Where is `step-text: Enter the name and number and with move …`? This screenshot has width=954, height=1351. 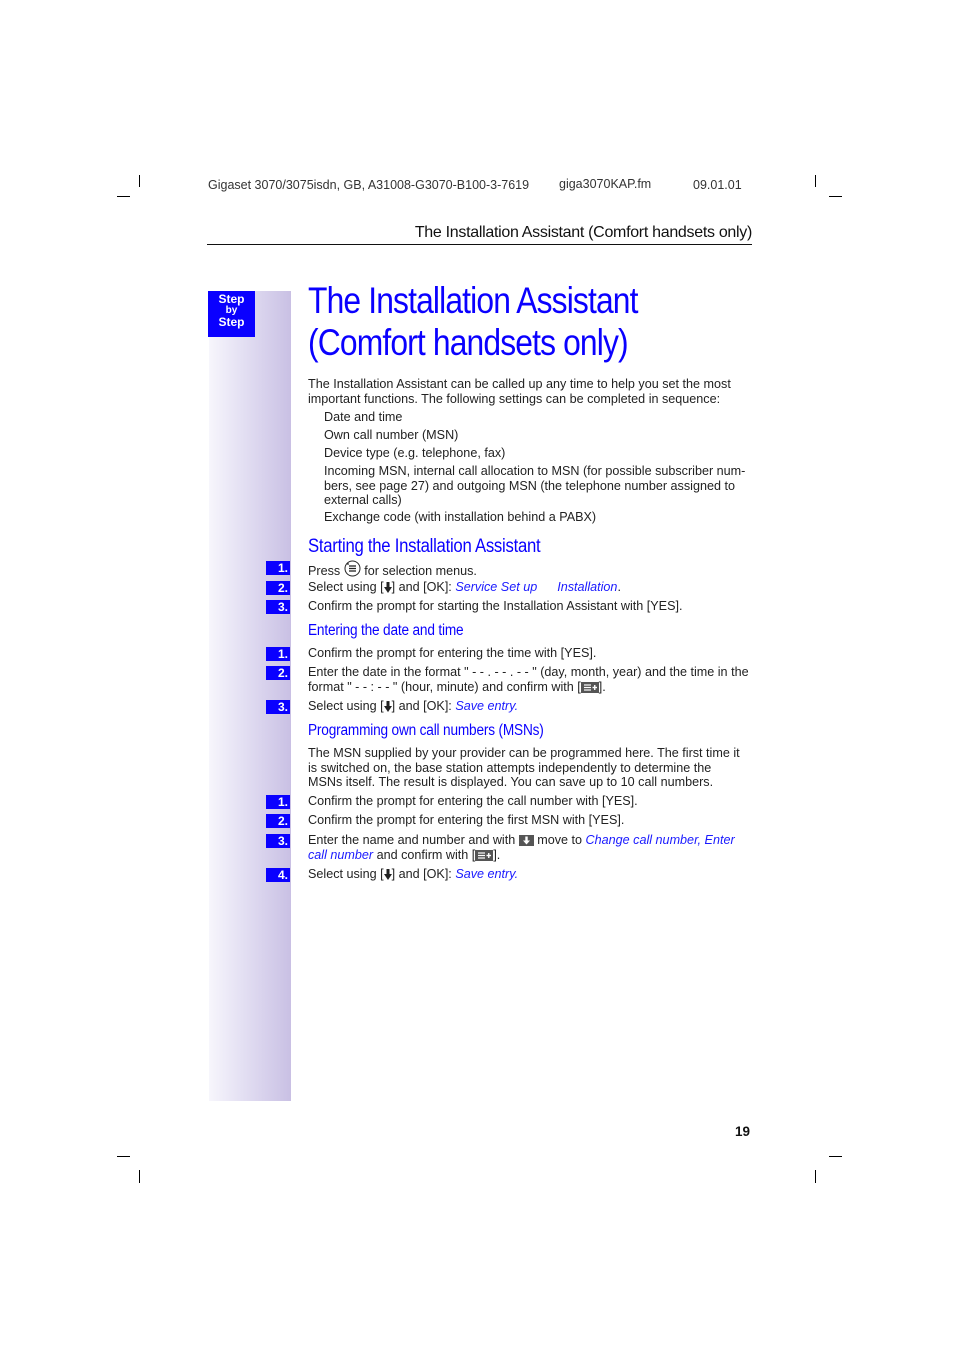 step-text: Enter the name and number and with move … is located at coordinates (533, 847).